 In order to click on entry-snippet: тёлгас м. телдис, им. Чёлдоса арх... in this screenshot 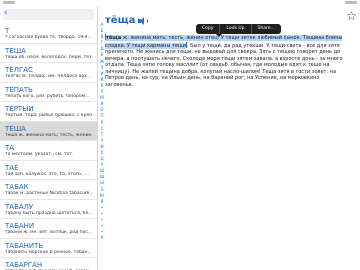, I will do `click(48, 76)`.